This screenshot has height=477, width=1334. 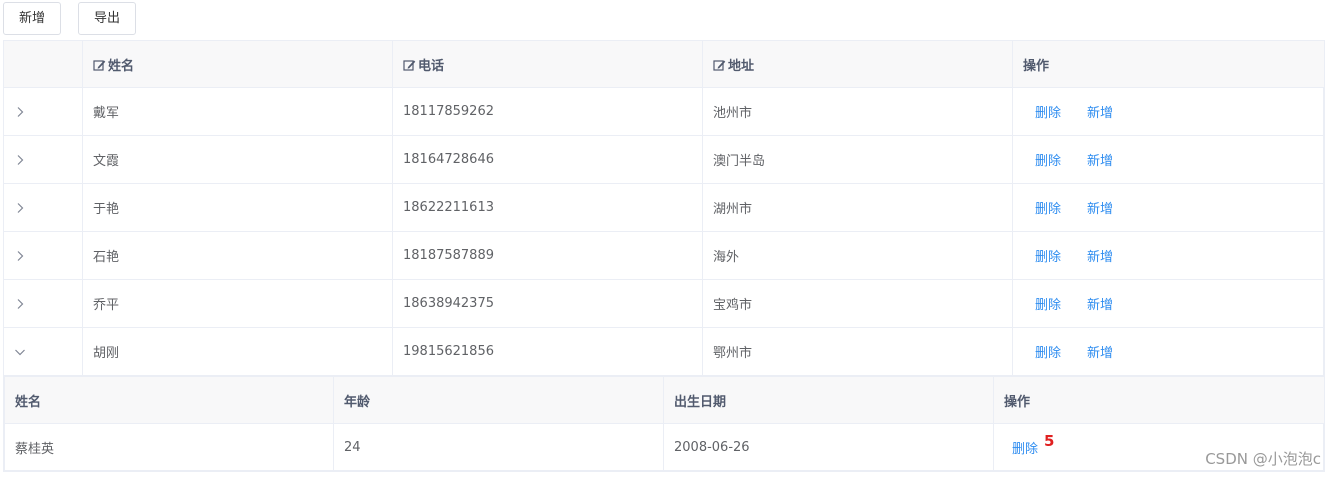 I want to click on cell-name: 于艳, so click(x=237, y=207).